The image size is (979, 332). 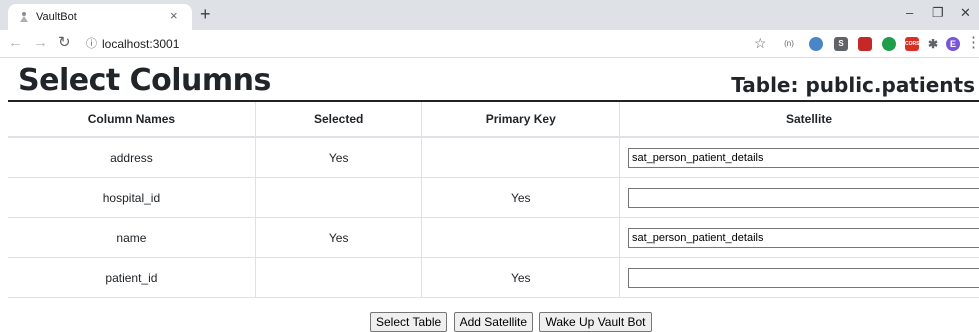 What do you see at coordinates (965, 13) in the screenshot?
I see `close-window-icon: ✕` at bounding box center [965, 13].